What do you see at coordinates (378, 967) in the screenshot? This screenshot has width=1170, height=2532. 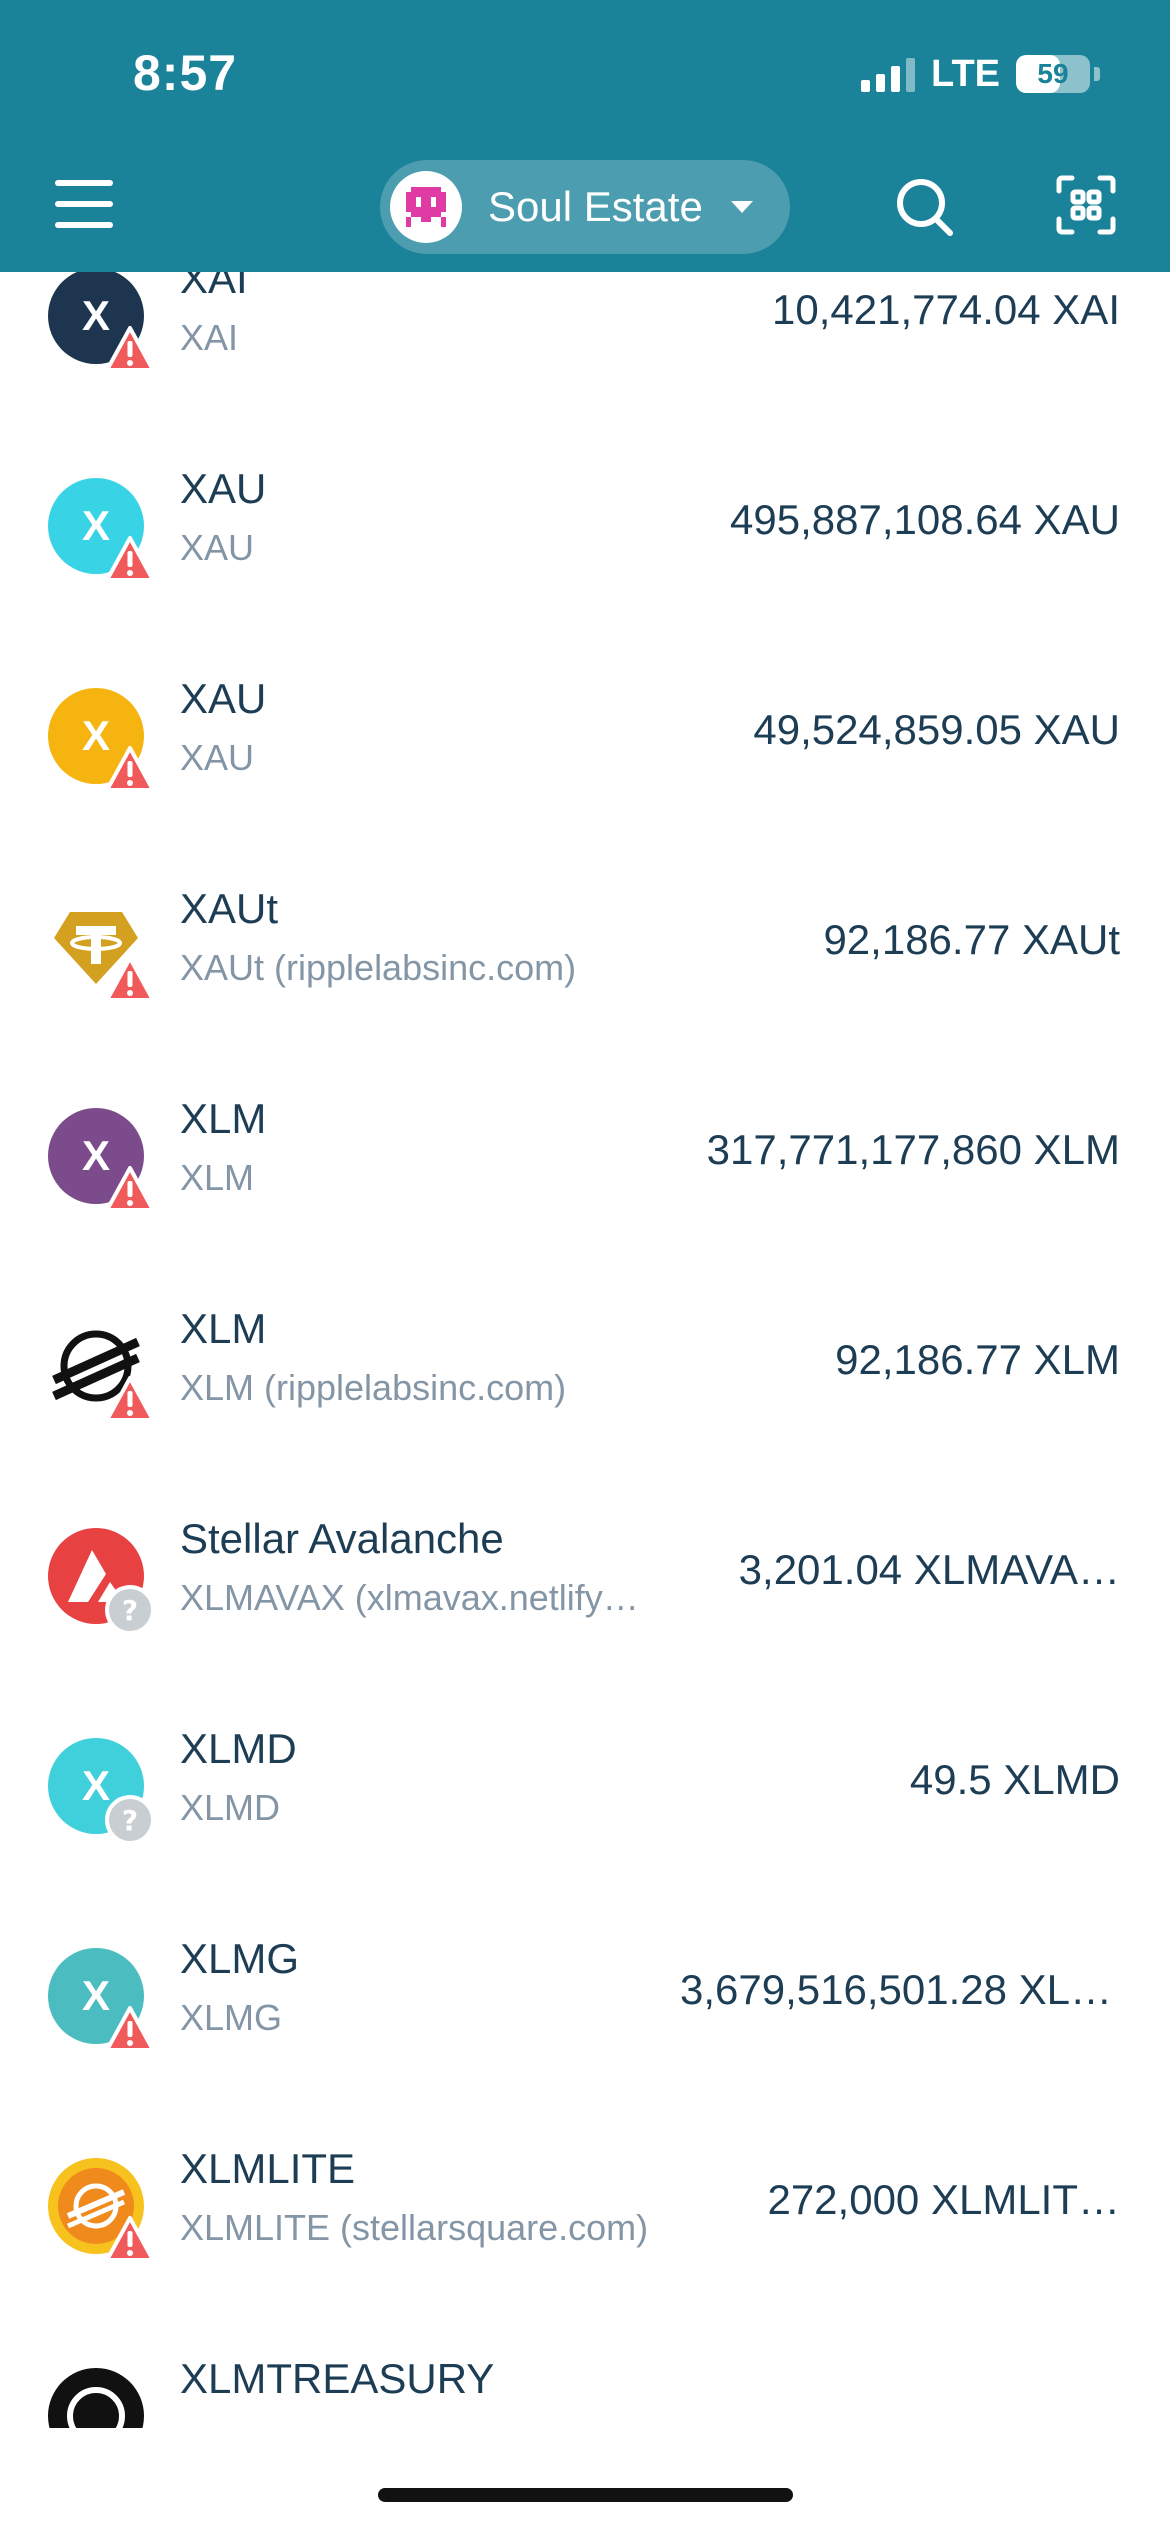 I see `token-issuer: XAUt (ripplelabsinc.com)` at bounding box center [378, 967].